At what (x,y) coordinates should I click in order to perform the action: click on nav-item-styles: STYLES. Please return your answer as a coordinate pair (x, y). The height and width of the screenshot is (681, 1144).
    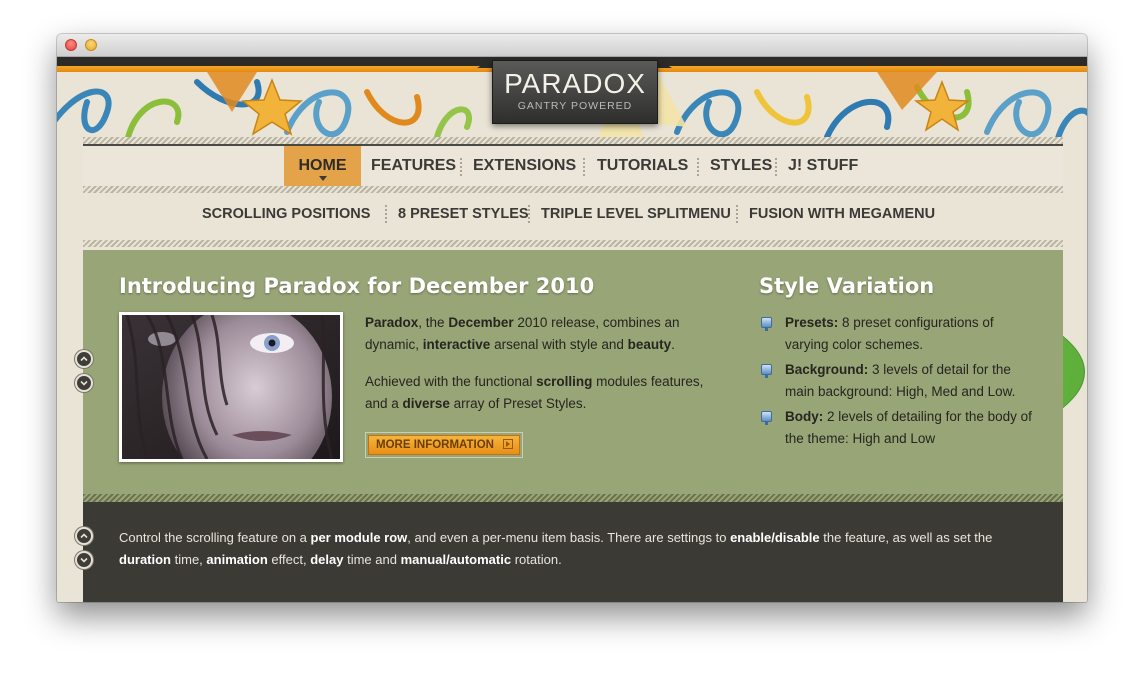
    Looking at the image, I should click on (741, 166).